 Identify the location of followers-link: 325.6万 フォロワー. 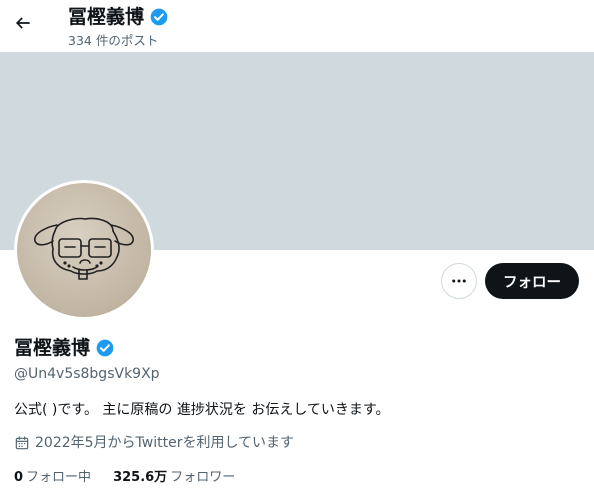
(174, 478).